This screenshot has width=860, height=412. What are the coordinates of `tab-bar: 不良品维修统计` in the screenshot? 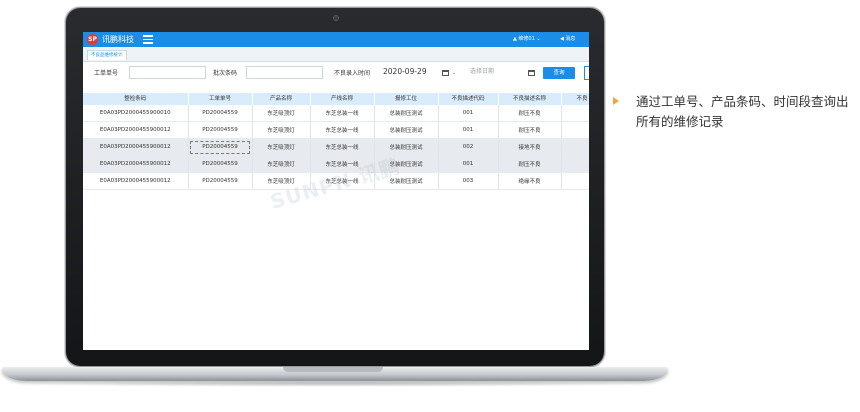 It's located at (336, 54).